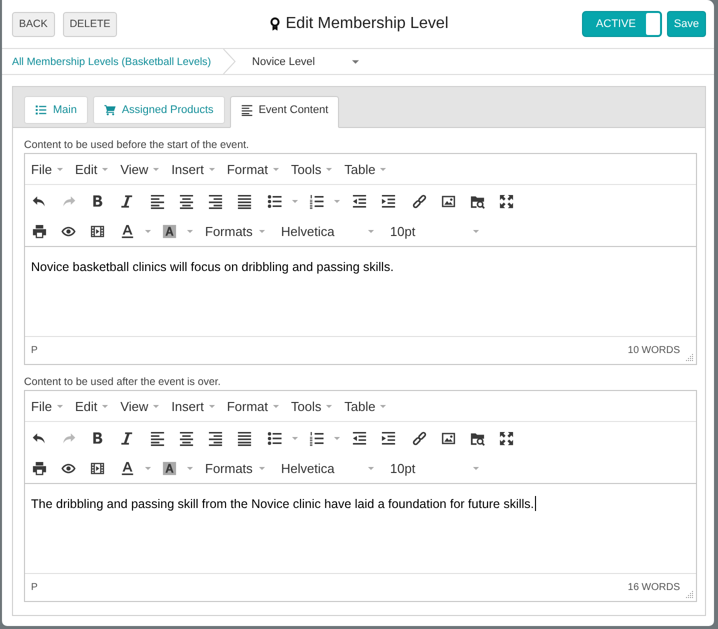 The image size is (718, 629). What do you see at coordinates (360, 291) in the screenshot?
I see `editor-text-area: Novice basketball clinics will focus on dribbling and passing skills.` at bounding box center [360, 291].